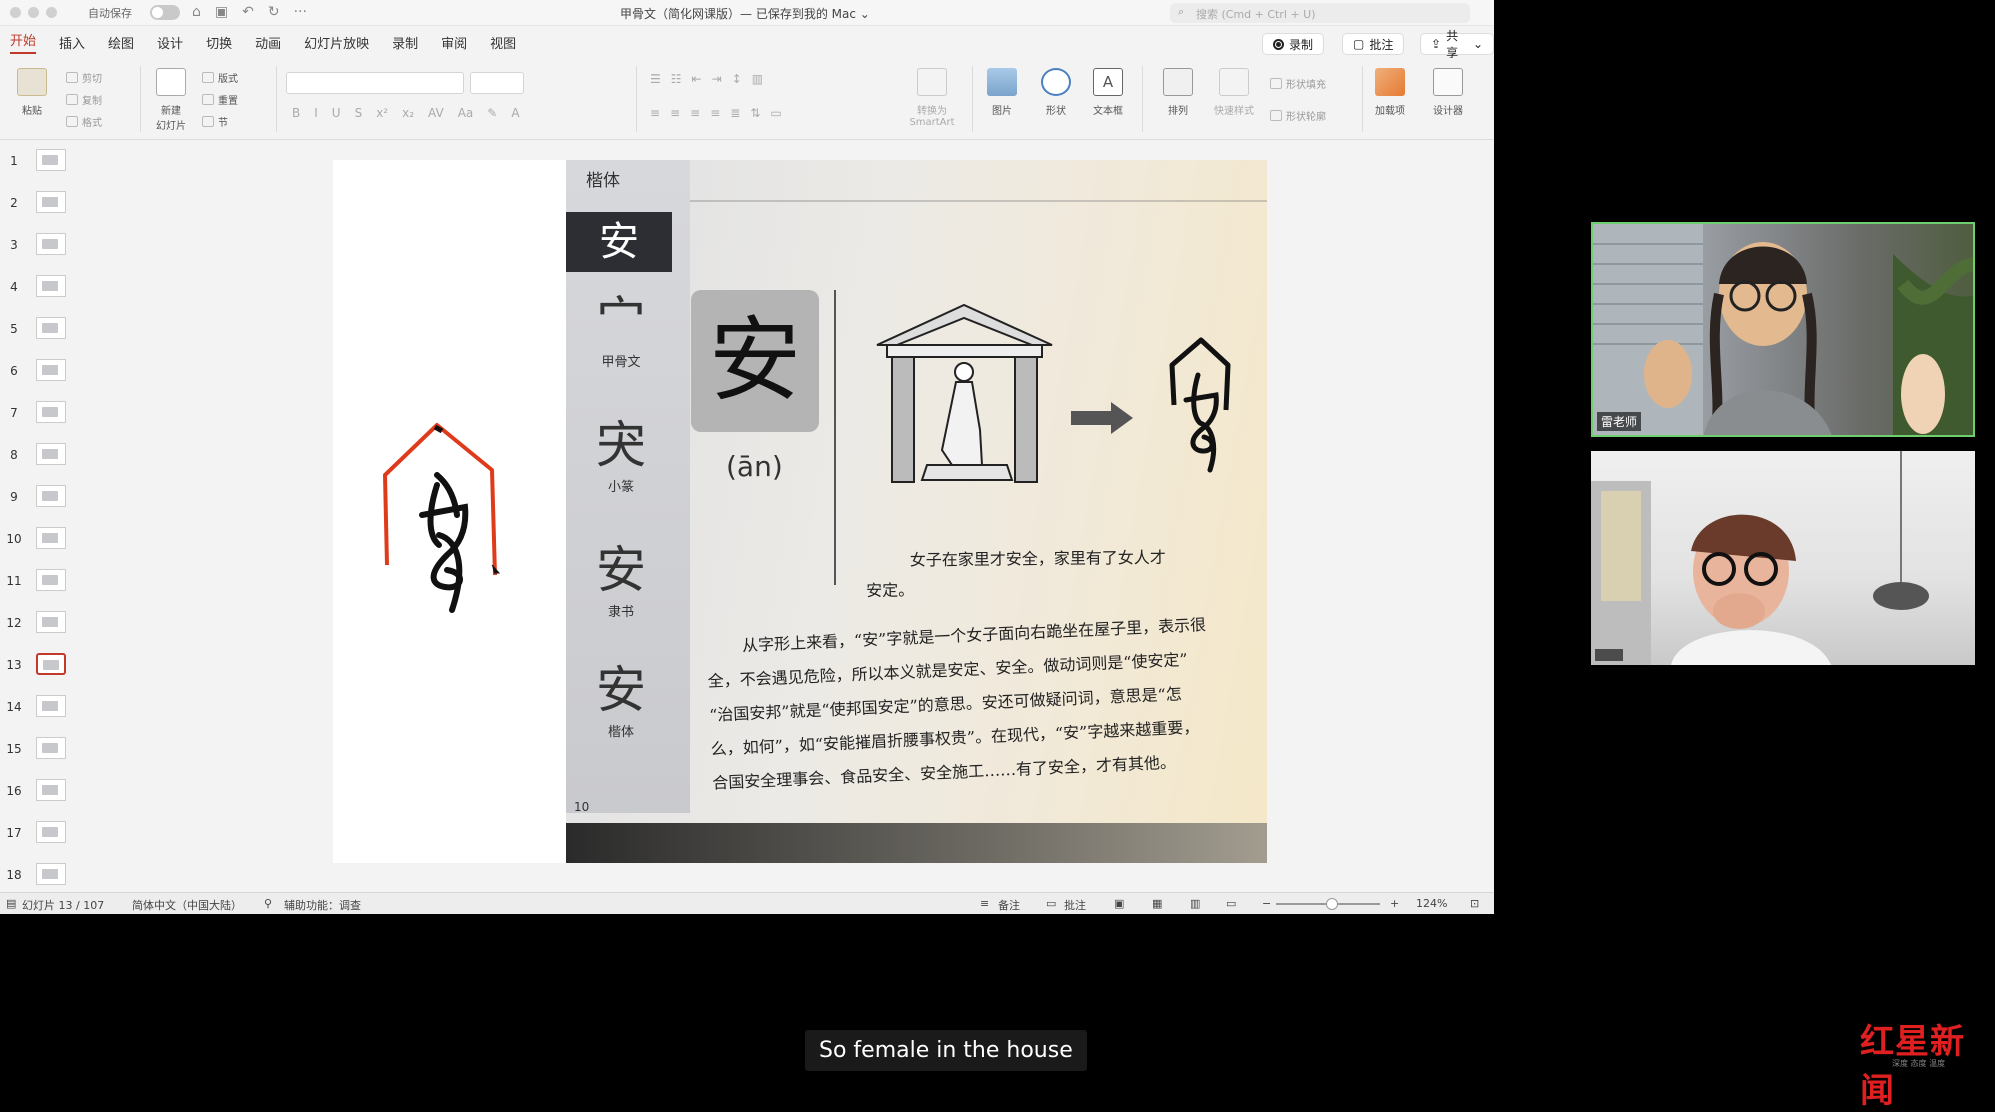 The height and width of the screenshot is (1112, 1995). What do you see at coordinates (274, 12) in the screenshot?
I see `redo-icon: ↻` at bounding box center [274, 12].